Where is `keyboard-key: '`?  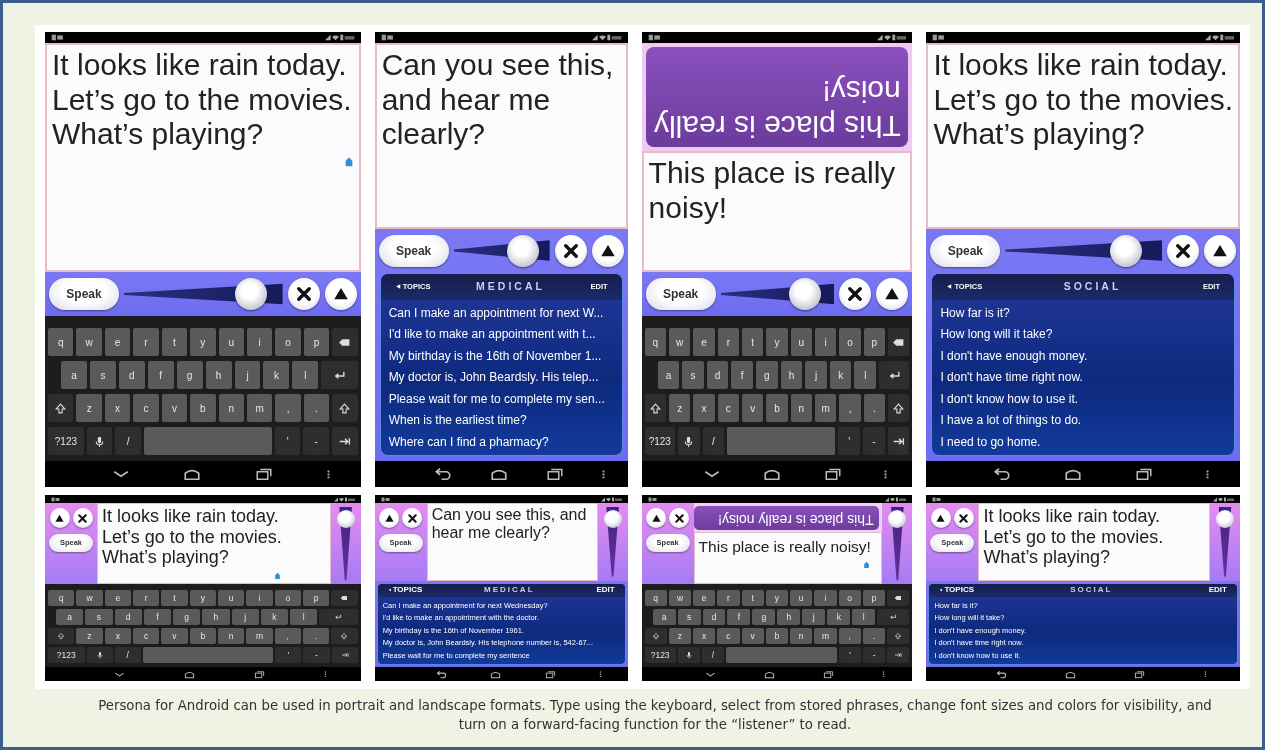
keyboard-key: ' is located at coordinates (849, 441).